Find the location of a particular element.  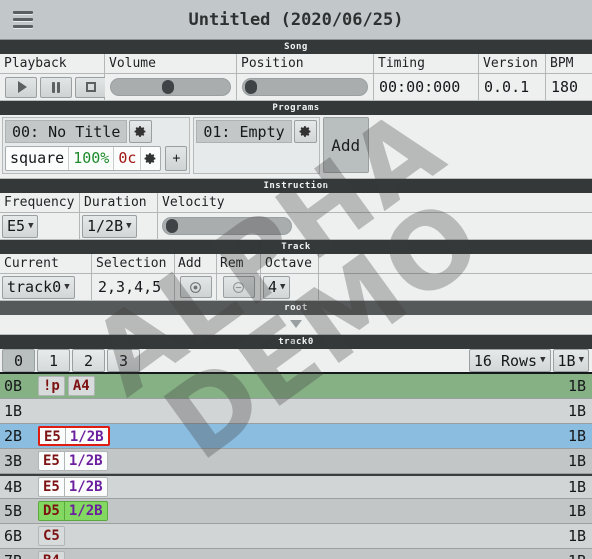

remove-circle-icon is located at coordinates (238, 287).